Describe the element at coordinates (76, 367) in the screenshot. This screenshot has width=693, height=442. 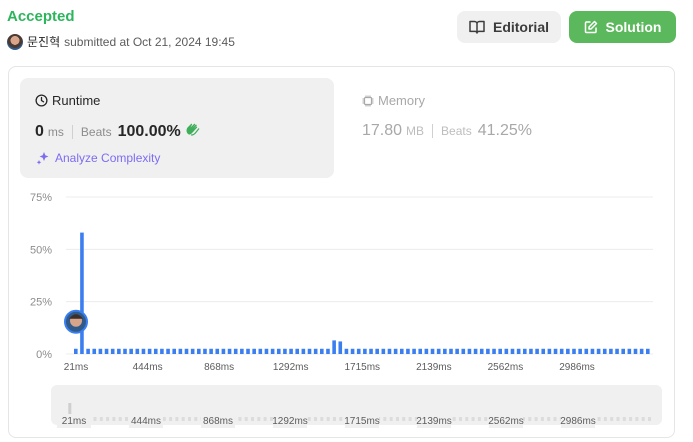
I see `x-tick-label: 21ms` at that location.